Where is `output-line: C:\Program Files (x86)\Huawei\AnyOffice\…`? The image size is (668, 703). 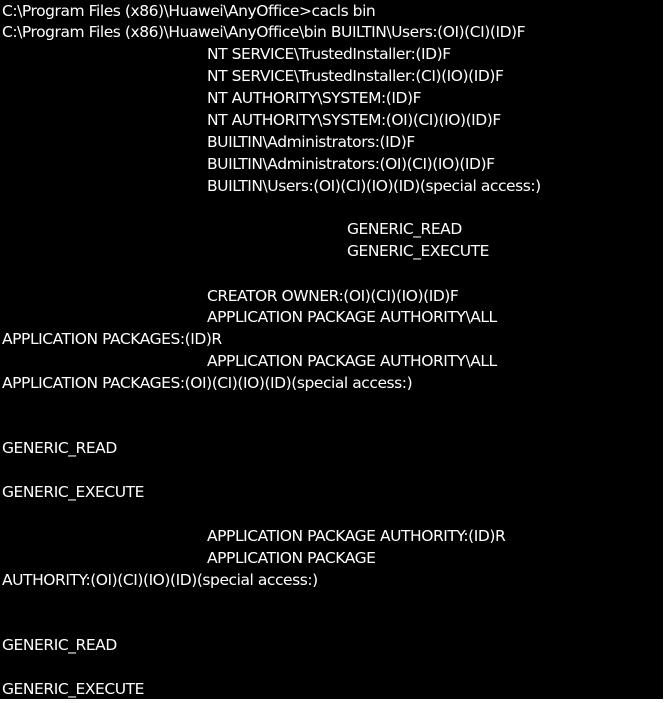 output-line: C:\Program Files (x86)\Huawei\AnyOffice\… is located at coordinates (264, 32).